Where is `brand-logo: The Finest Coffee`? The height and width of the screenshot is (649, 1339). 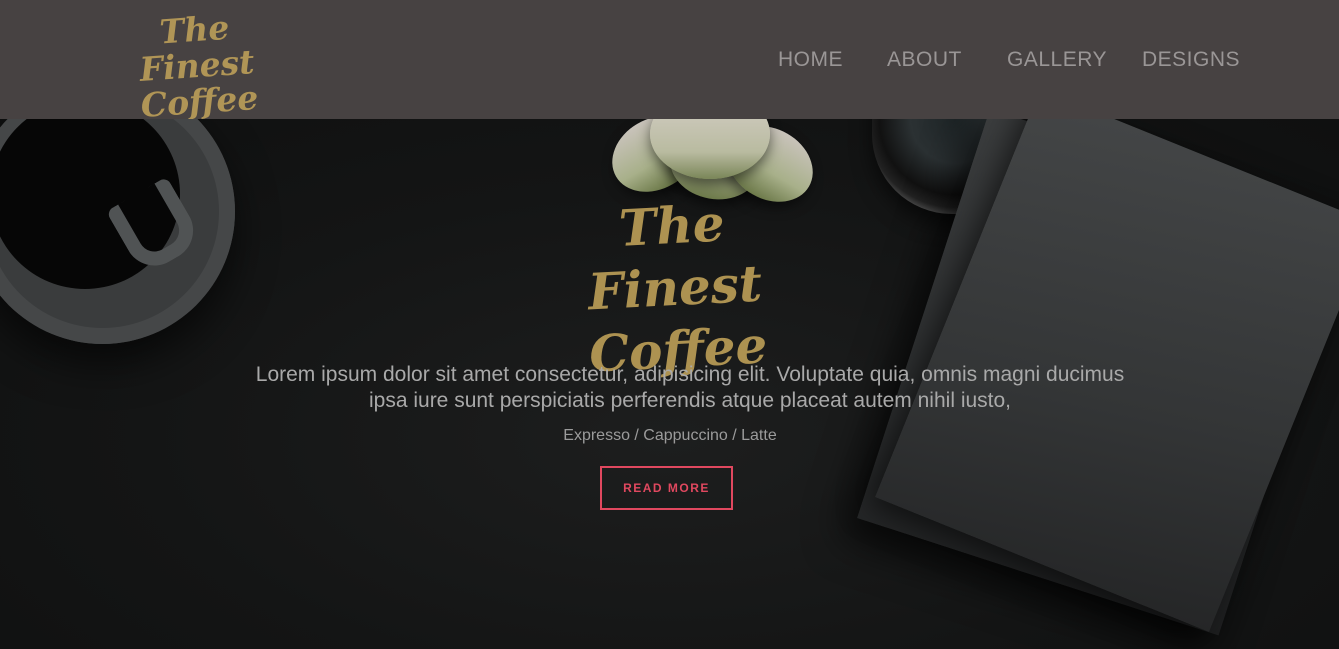 brand-logo: The Finest Coffee is located at coordinates (196, 66).